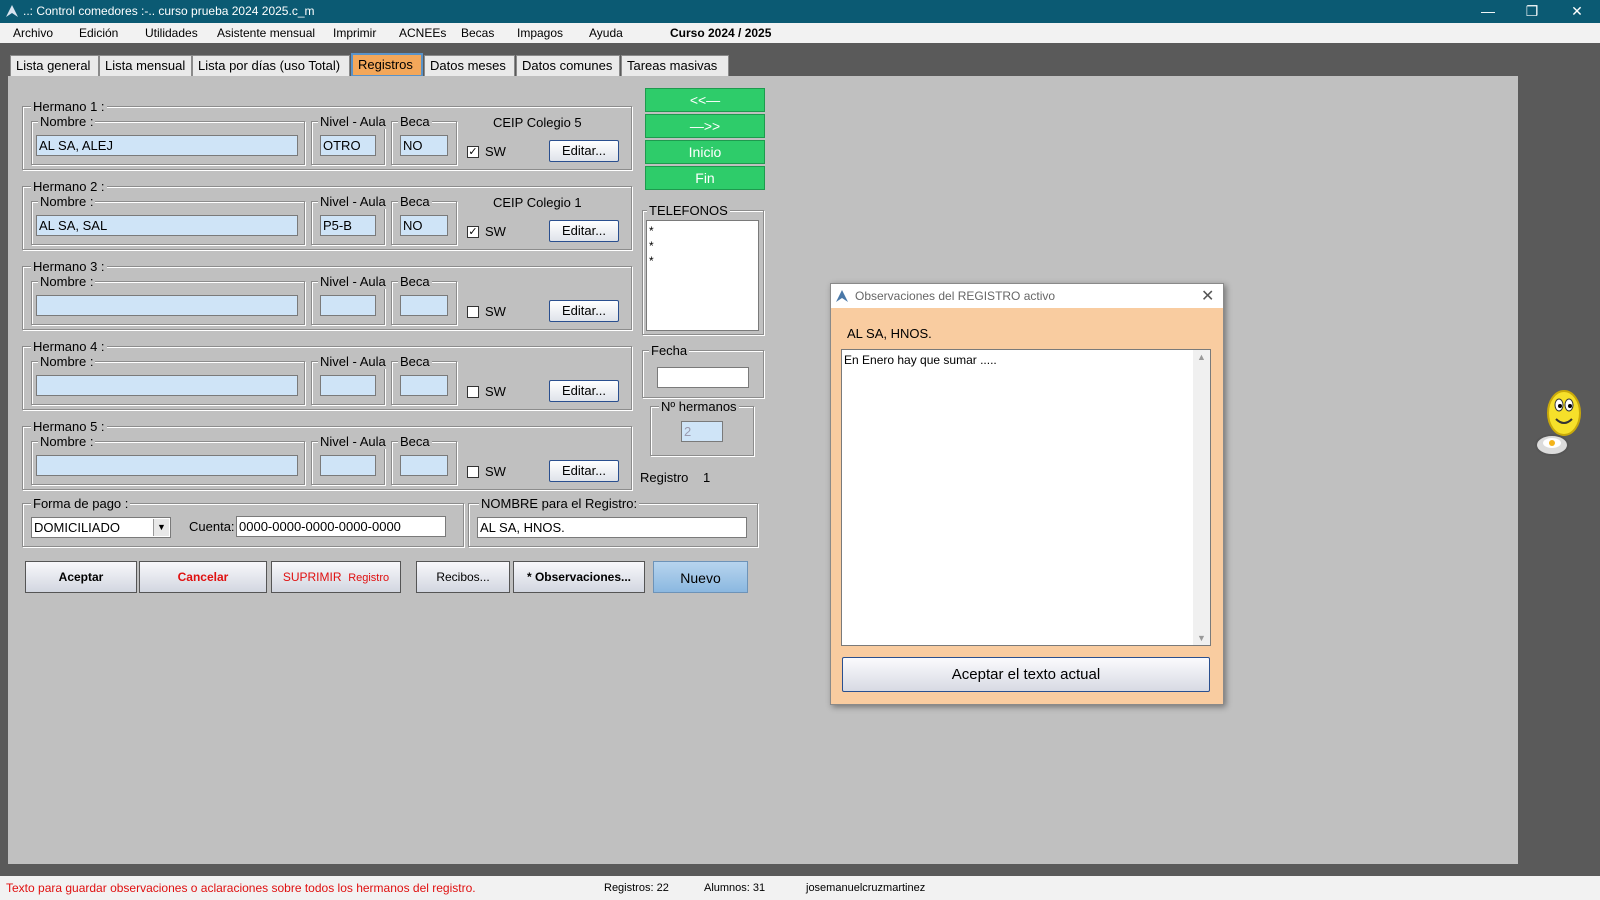  I want to click on forma-pago-select: DOMICILIADO, so click(101, 527).